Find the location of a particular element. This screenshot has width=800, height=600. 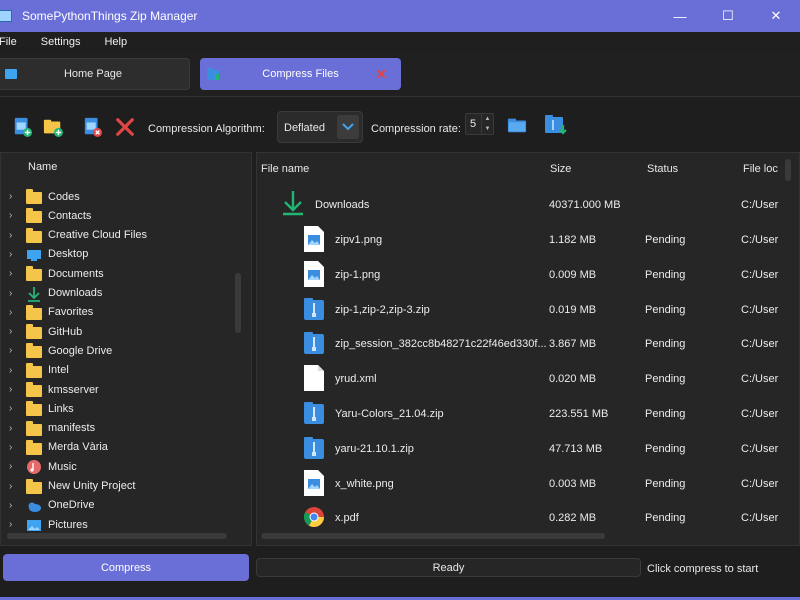

table-row: zip-1.png 0.009 MB Pending C:/User is located at coordinates (522, 274).